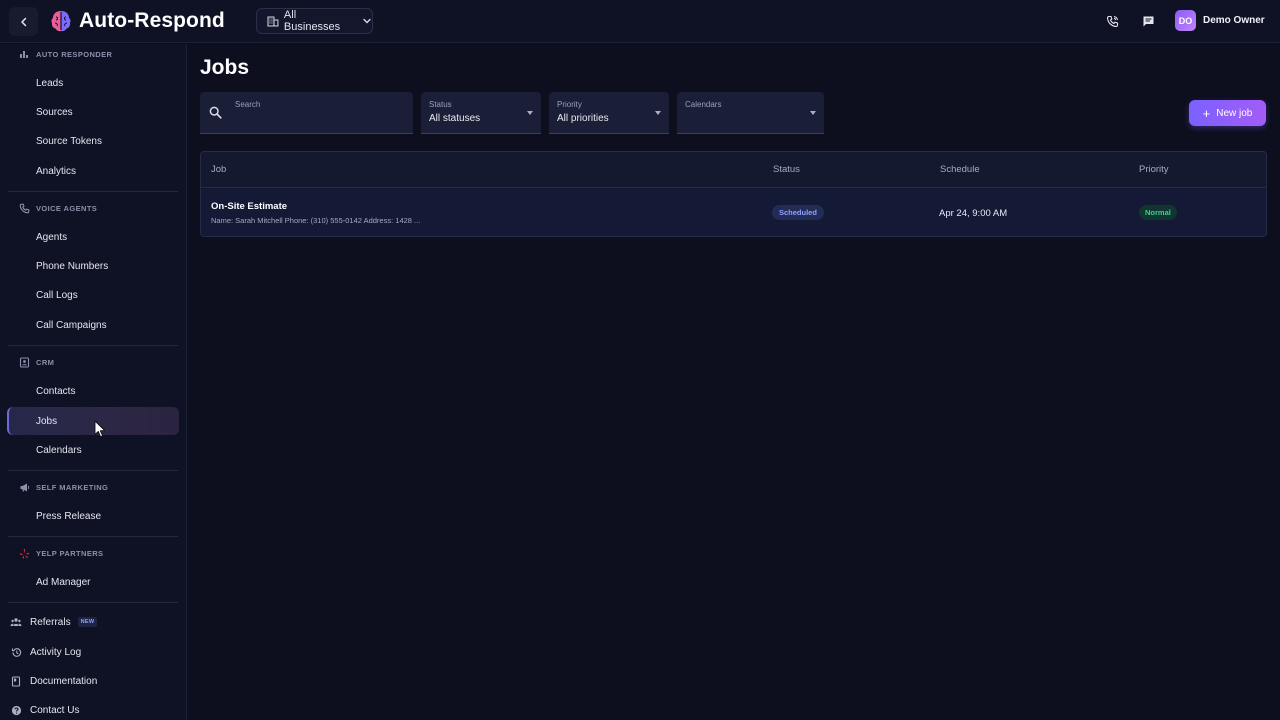  What do you see at coordinates (24, 54) in the screenshot?
I see `bar-chart-icon` at bounding box center [24, 54].